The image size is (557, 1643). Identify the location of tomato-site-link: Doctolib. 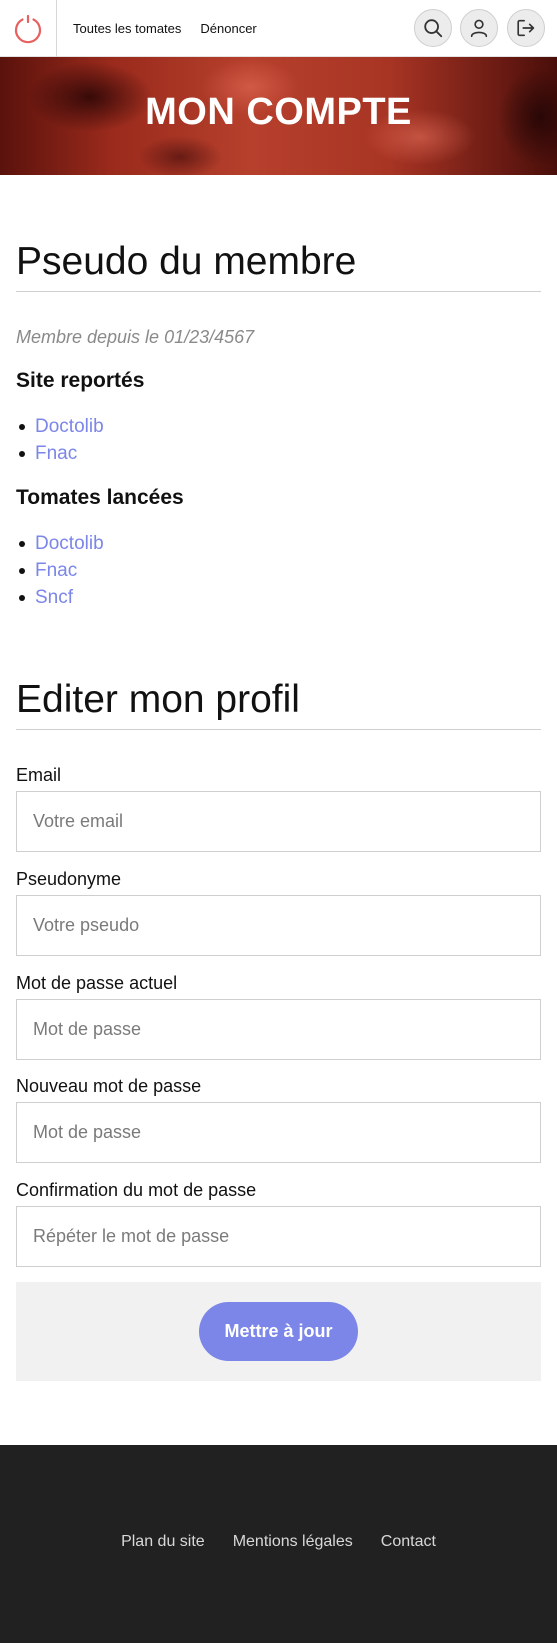
(69, 543).